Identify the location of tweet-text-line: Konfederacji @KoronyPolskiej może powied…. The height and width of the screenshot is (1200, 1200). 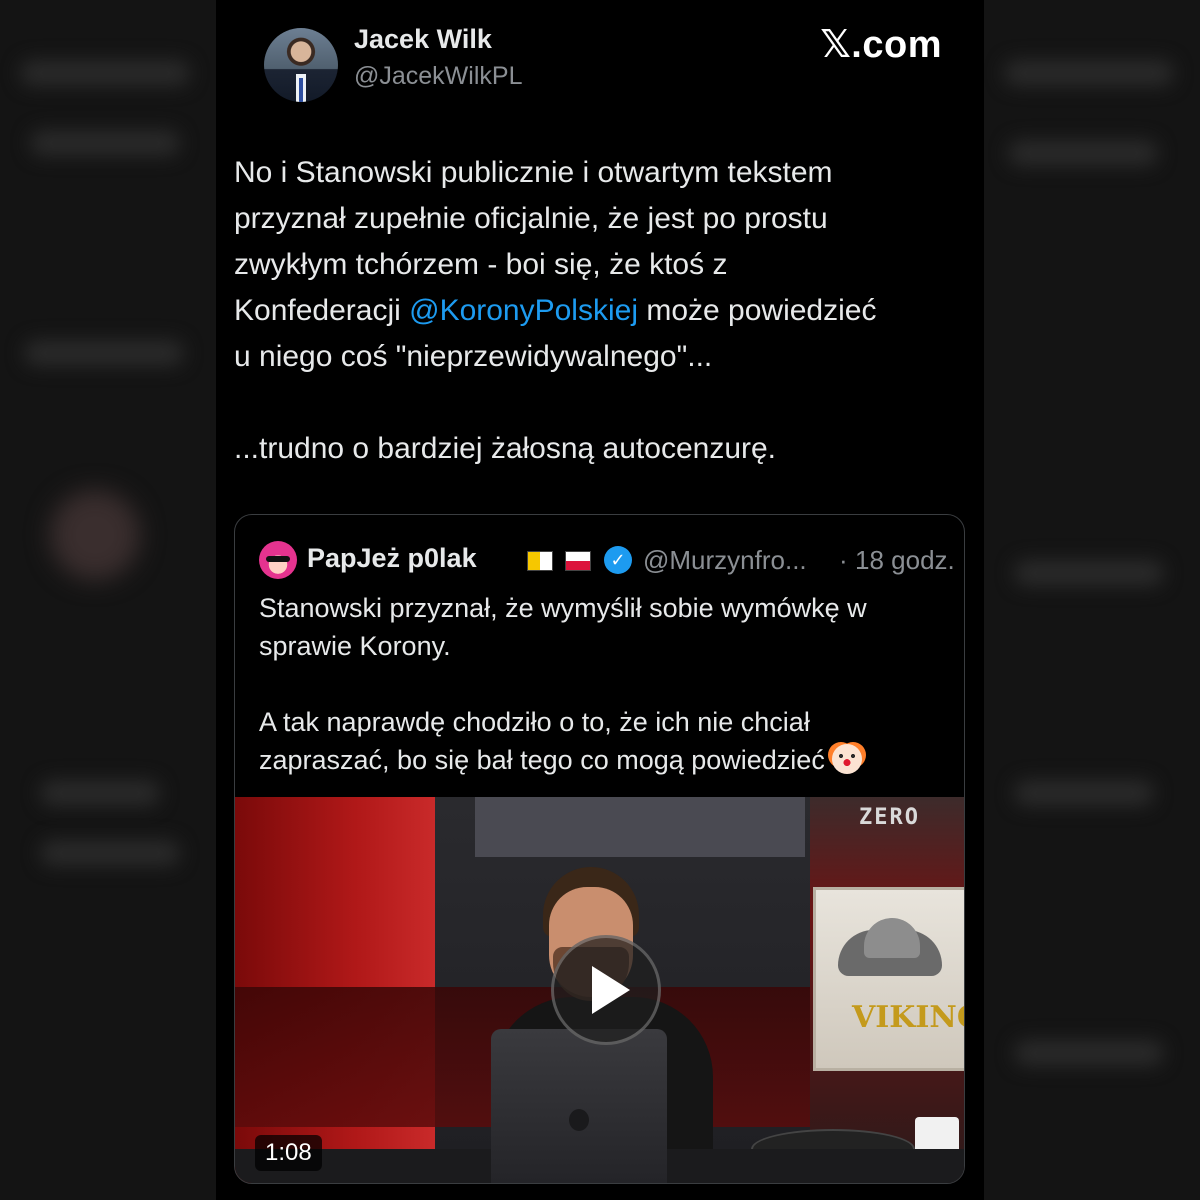
(604, 311).